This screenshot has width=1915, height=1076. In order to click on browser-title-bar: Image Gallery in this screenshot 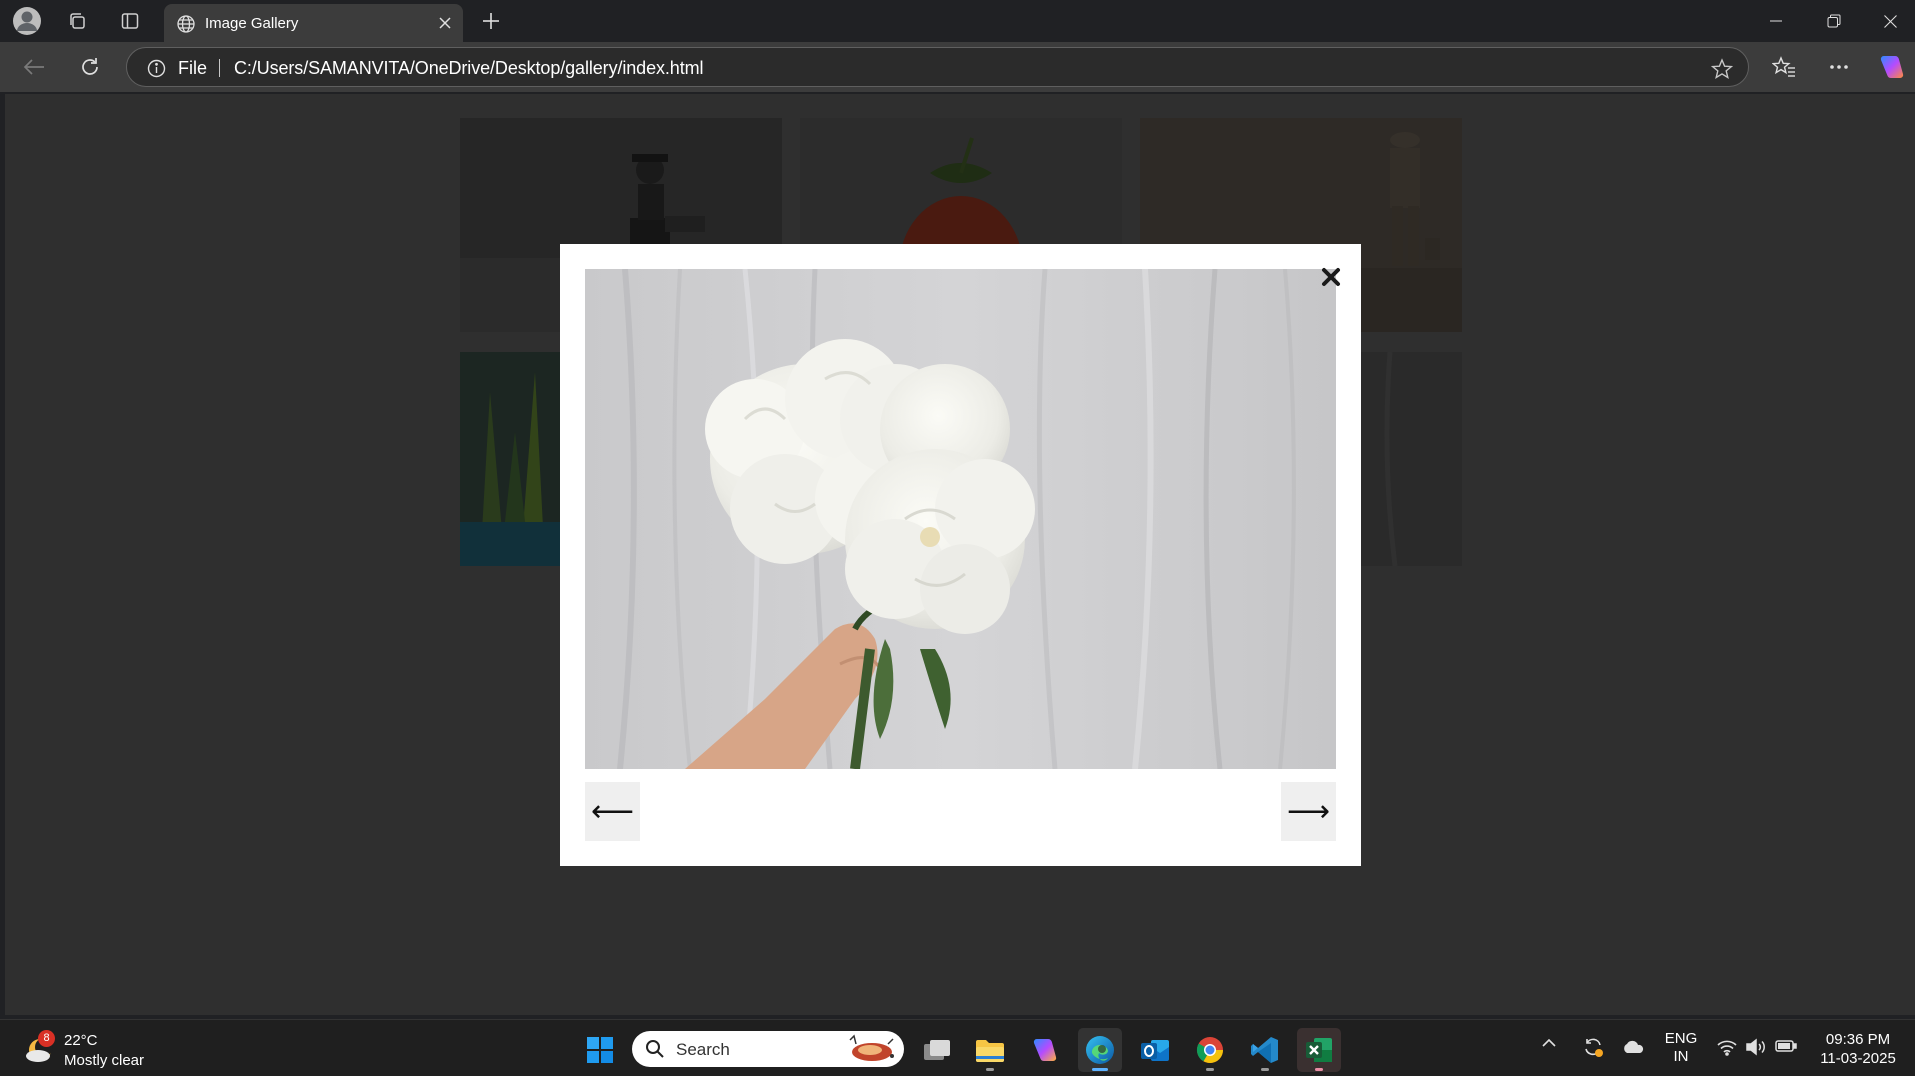, I will do `click(957, 21)`.